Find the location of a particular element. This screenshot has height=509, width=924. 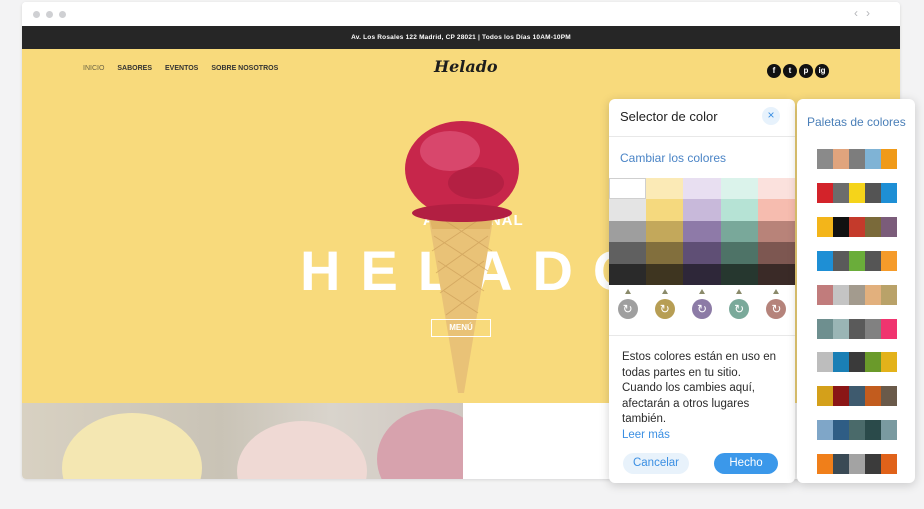

nav-item-sabores: SABORES is located at coordinates (134, 68).